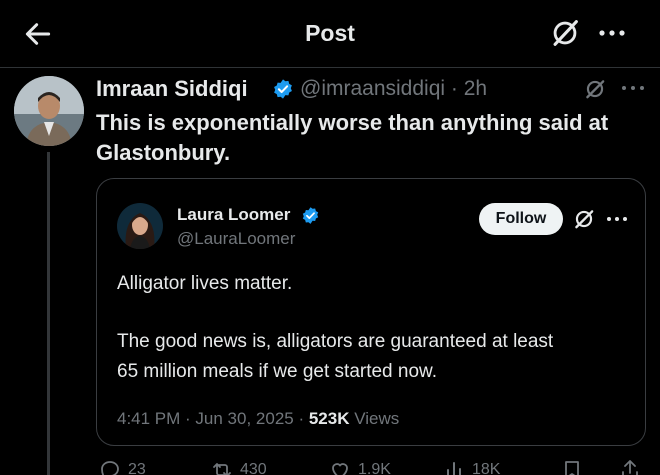 This screenshot has width=660, height=475. I want to click on quoted-grok-button, so click(584, 219).